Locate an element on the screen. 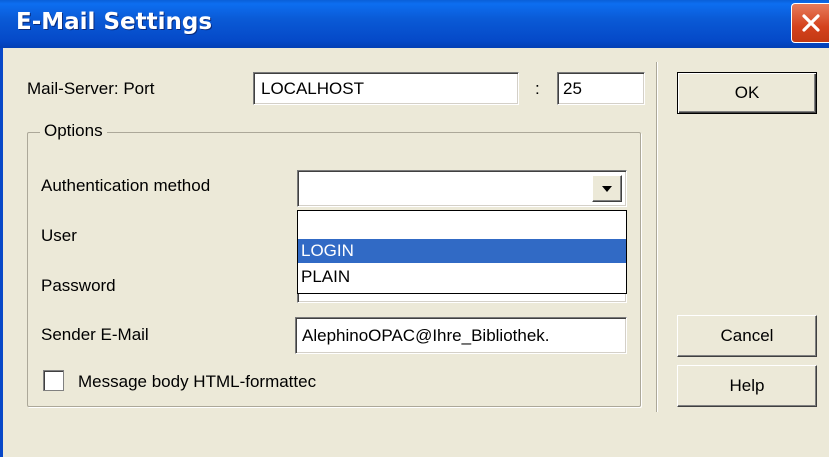 This screenshot has height=457, width=829. chevron-down-icon is located at coordinates (607, 188).